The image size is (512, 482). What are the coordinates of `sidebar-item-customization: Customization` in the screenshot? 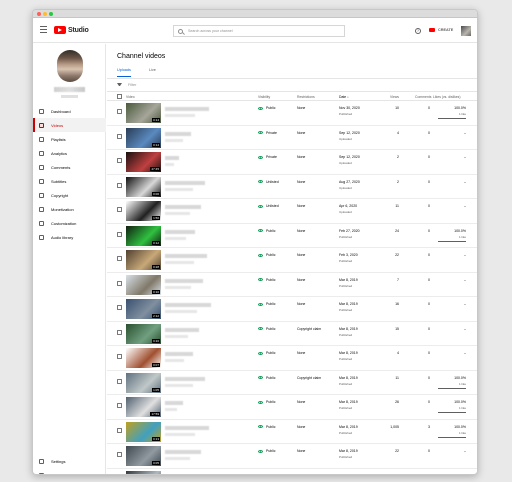 It's located at (69, 223).